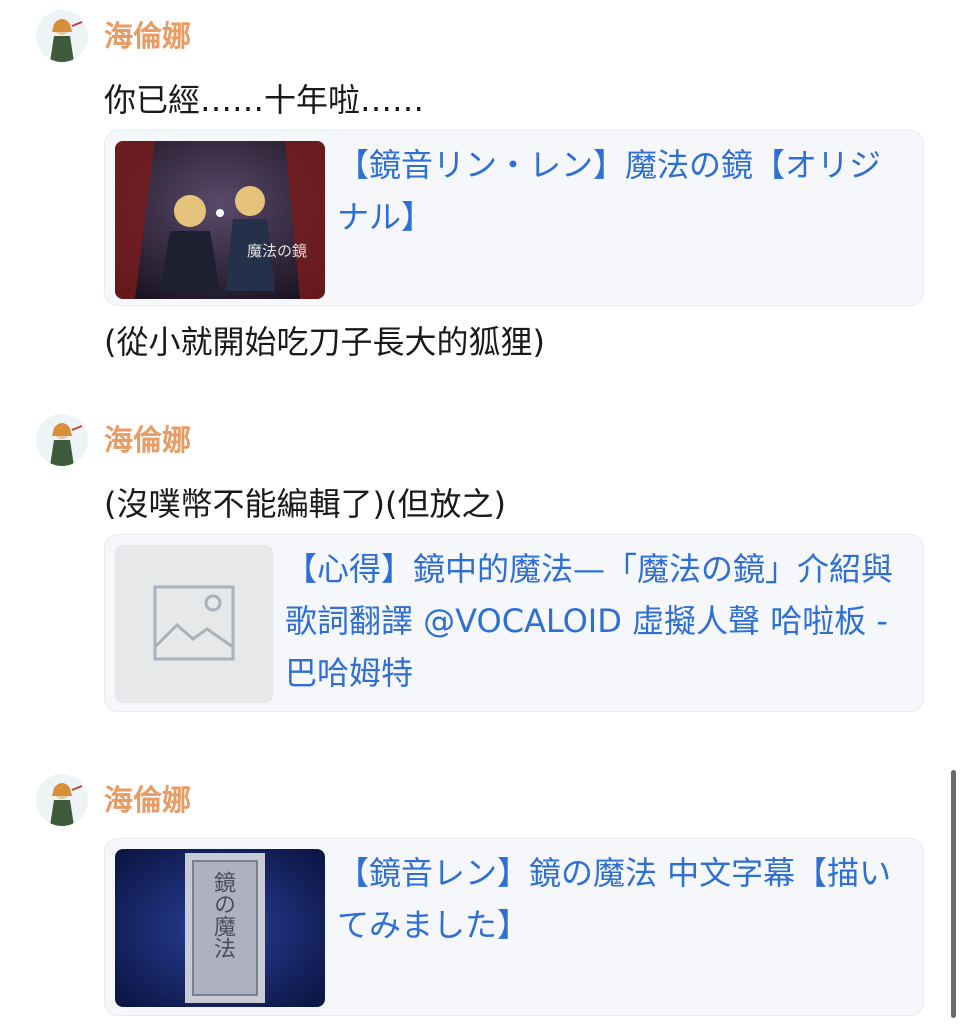 This screenshot has height=1024, width=964. What do you see at coordinates (276, 251) in the screenshot?
I see `thumbnail-caption: 魔法の鏡` at bounding box center [276, 251].